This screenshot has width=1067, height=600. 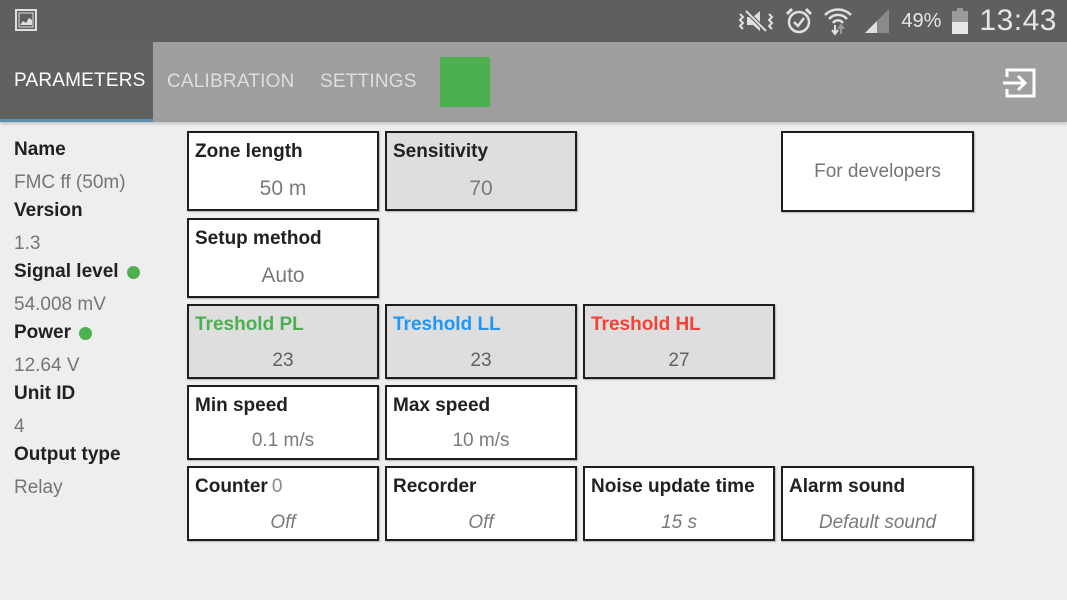 I want to click on tab-parameters: PARAMETERS, so click(x=76, y=82).